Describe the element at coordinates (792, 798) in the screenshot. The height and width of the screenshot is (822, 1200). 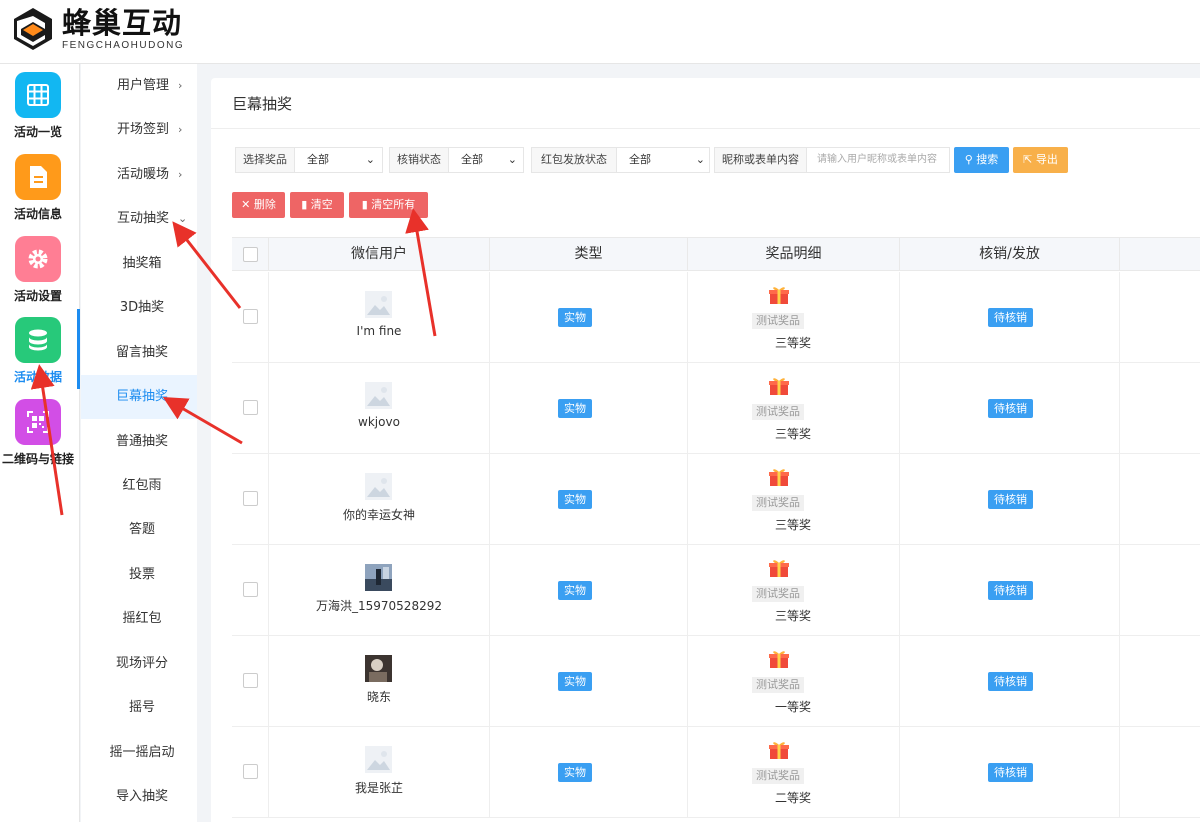
I see `prize-level: 二等奖` at that location.